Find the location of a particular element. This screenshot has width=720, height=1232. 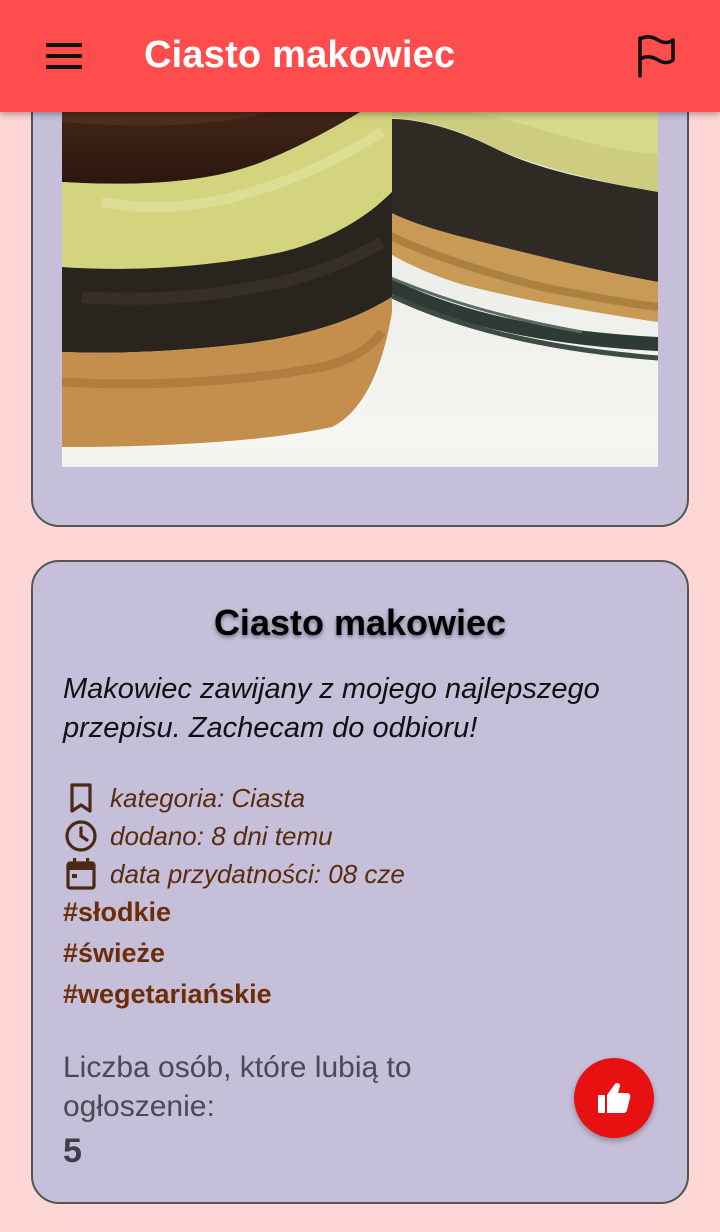

category-row: kategoria: Ciasta is located at coordinates (184, 798).